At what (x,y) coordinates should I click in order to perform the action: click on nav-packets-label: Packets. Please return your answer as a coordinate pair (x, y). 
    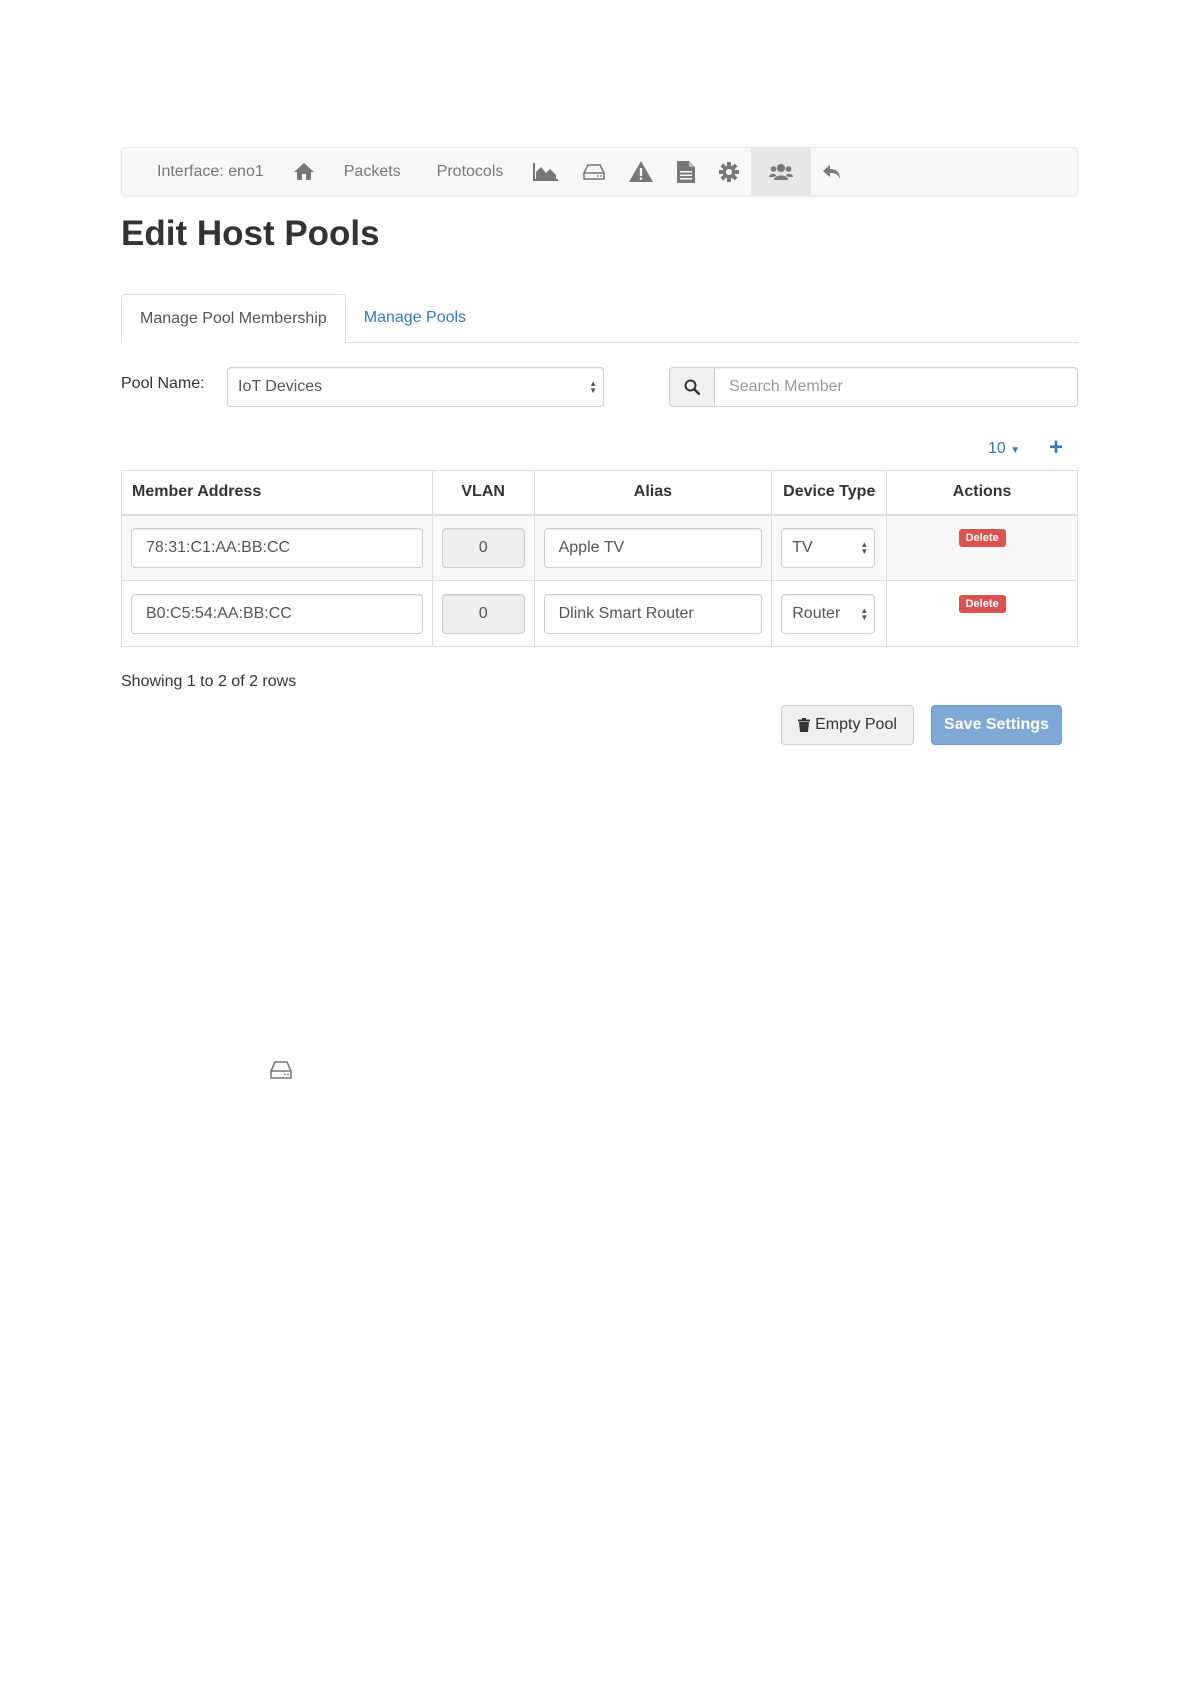
    Looking at the image, I should click on (372, 171).